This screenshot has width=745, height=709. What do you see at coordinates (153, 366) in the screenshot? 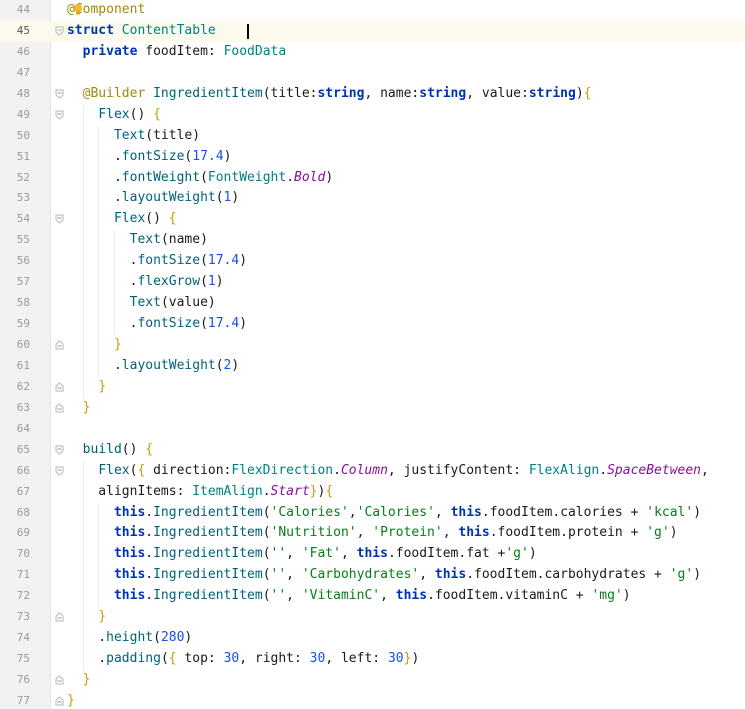
I see `code-text: .layoutWeight(2)` at bounding box center [153, 366].